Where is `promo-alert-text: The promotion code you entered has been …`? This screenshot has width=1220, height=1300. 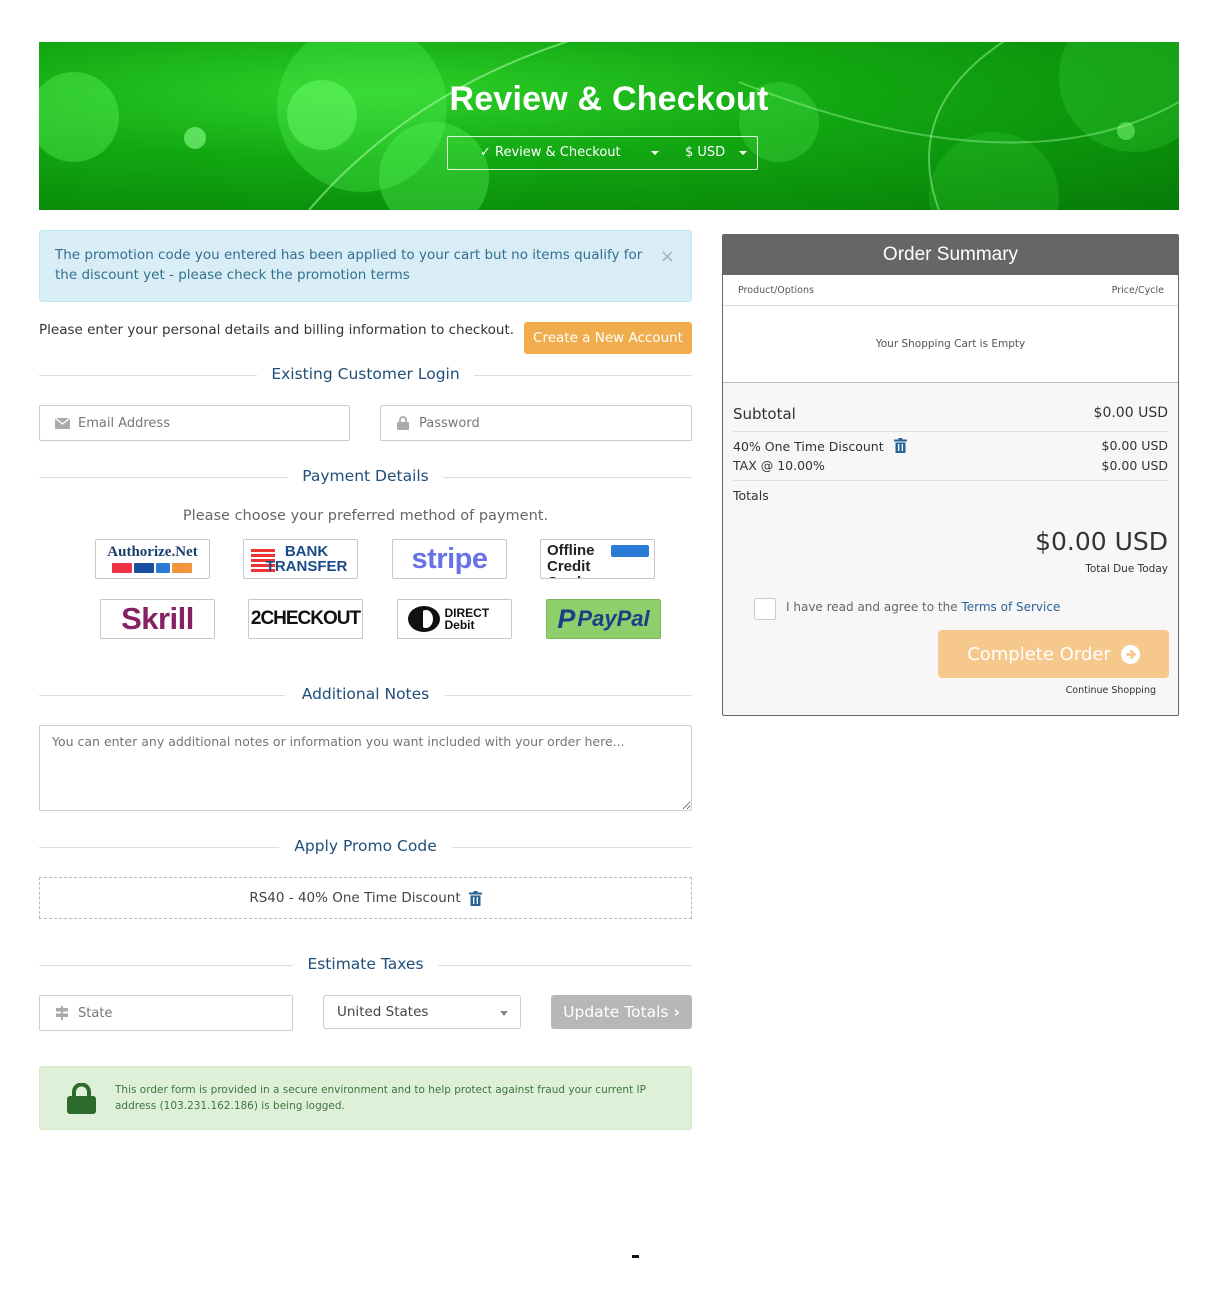
promo-alert-text: The promotion code you entered has been … is located at coordinates (349, 265).